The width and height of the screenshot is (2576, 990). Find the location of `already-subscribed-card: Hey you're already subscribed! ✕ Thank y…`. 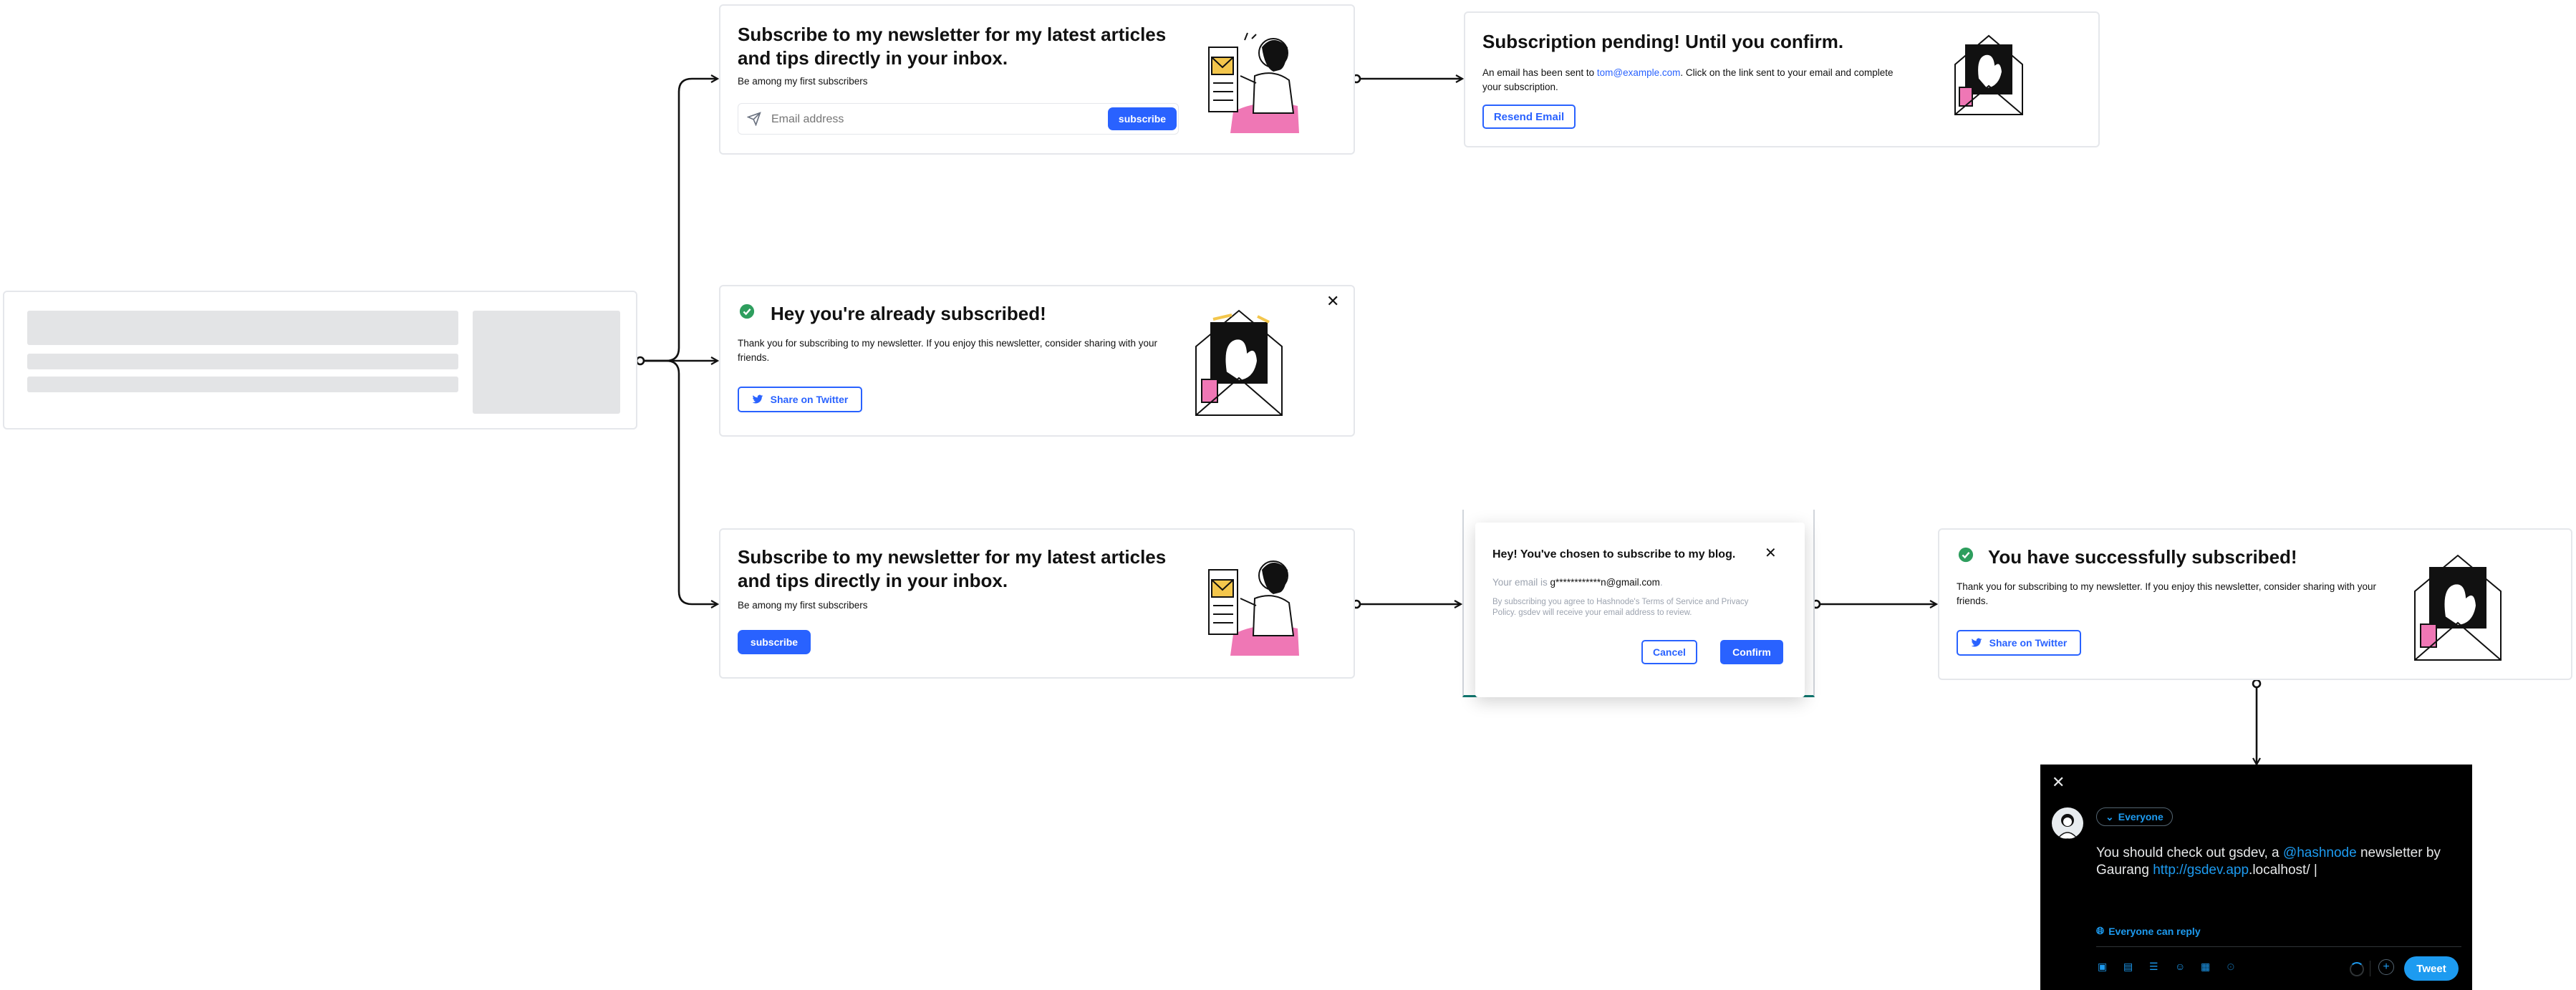

already-subscribed-card: Hey you're already subscribed! ✕ Thank y… is located at coordinates (1037, 361).